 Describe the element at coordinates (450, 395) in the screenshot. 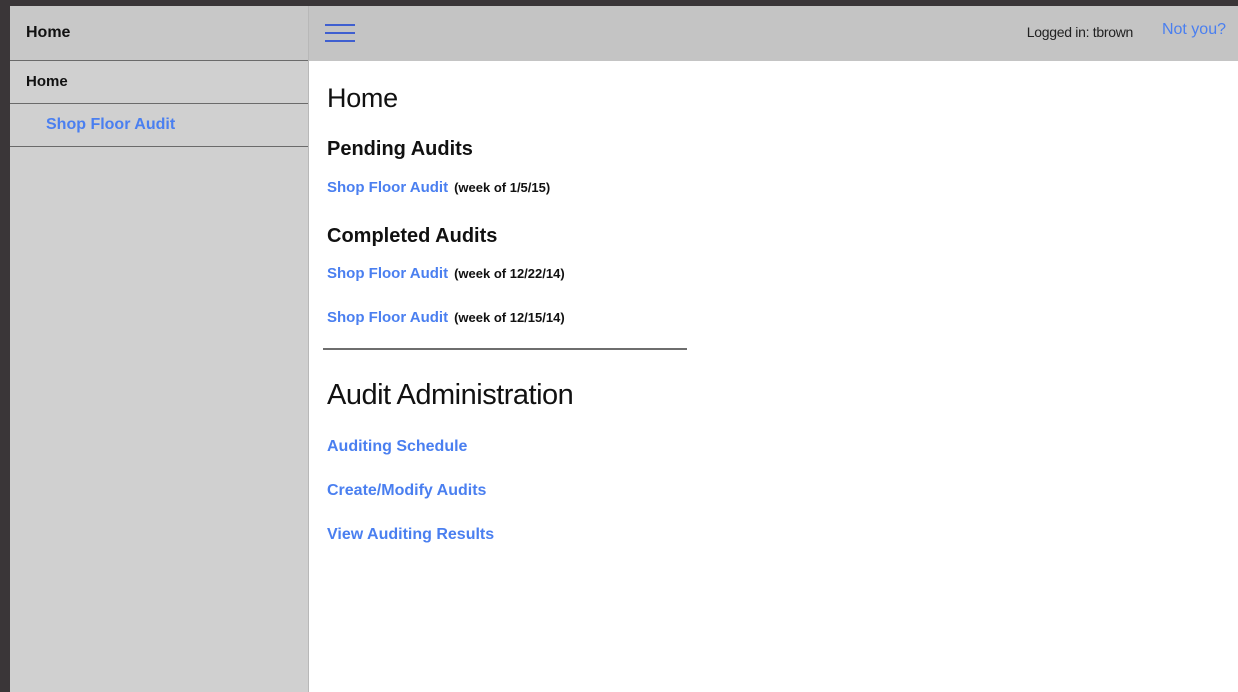

I see `audit-administration-heading: Audit Administration` at that location.